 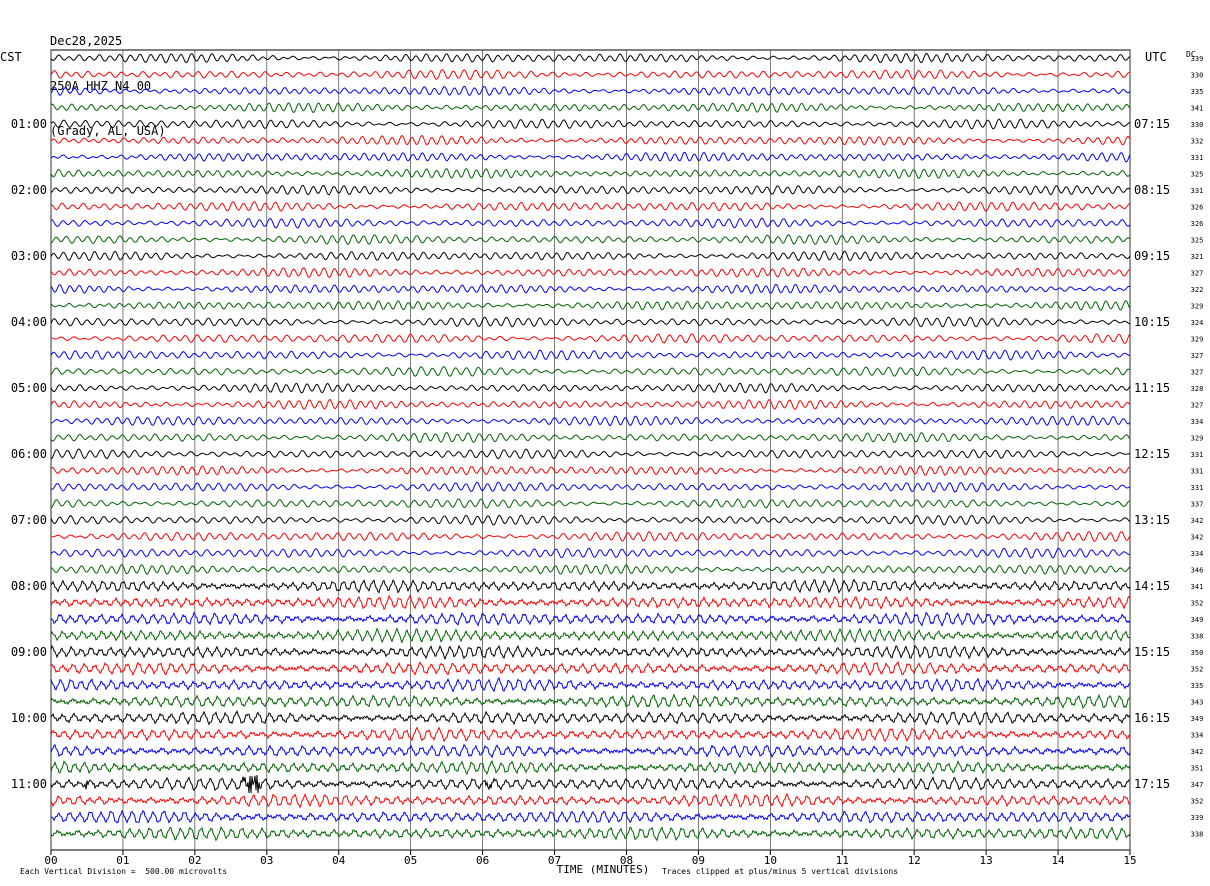 What do you see at coordinates (482, 860) in the screenshot?
I see `x-tick-label: 06` at bounding box center [482, 860].